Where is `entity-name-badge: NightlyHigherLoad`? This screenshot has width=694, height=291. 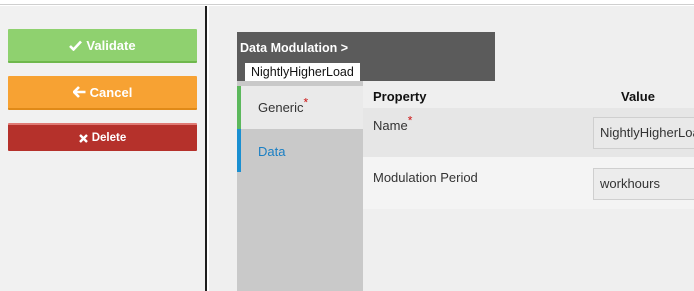 entity-name-badge: NightlyHigherLoad is located at coordinates (302, 72).